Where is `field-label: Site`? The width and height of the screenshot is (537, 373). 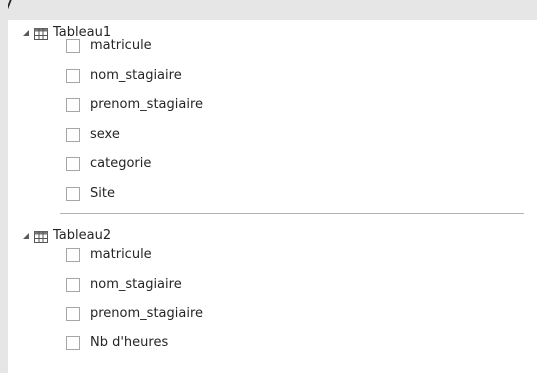 field-label: Site is located at coordinates (102, 193).